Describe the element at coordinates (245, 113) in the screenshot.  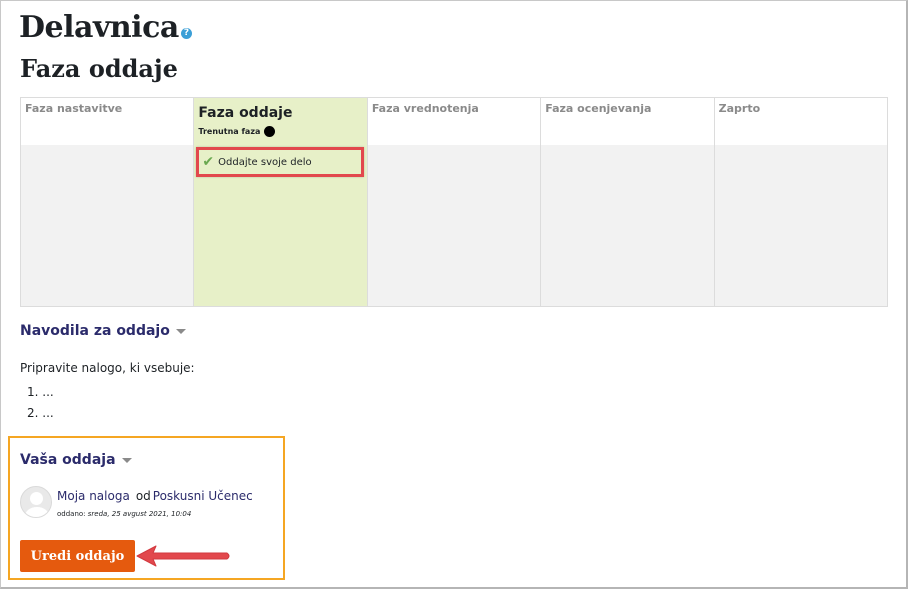
I see `phase-title: Faza oddaje` at that location.